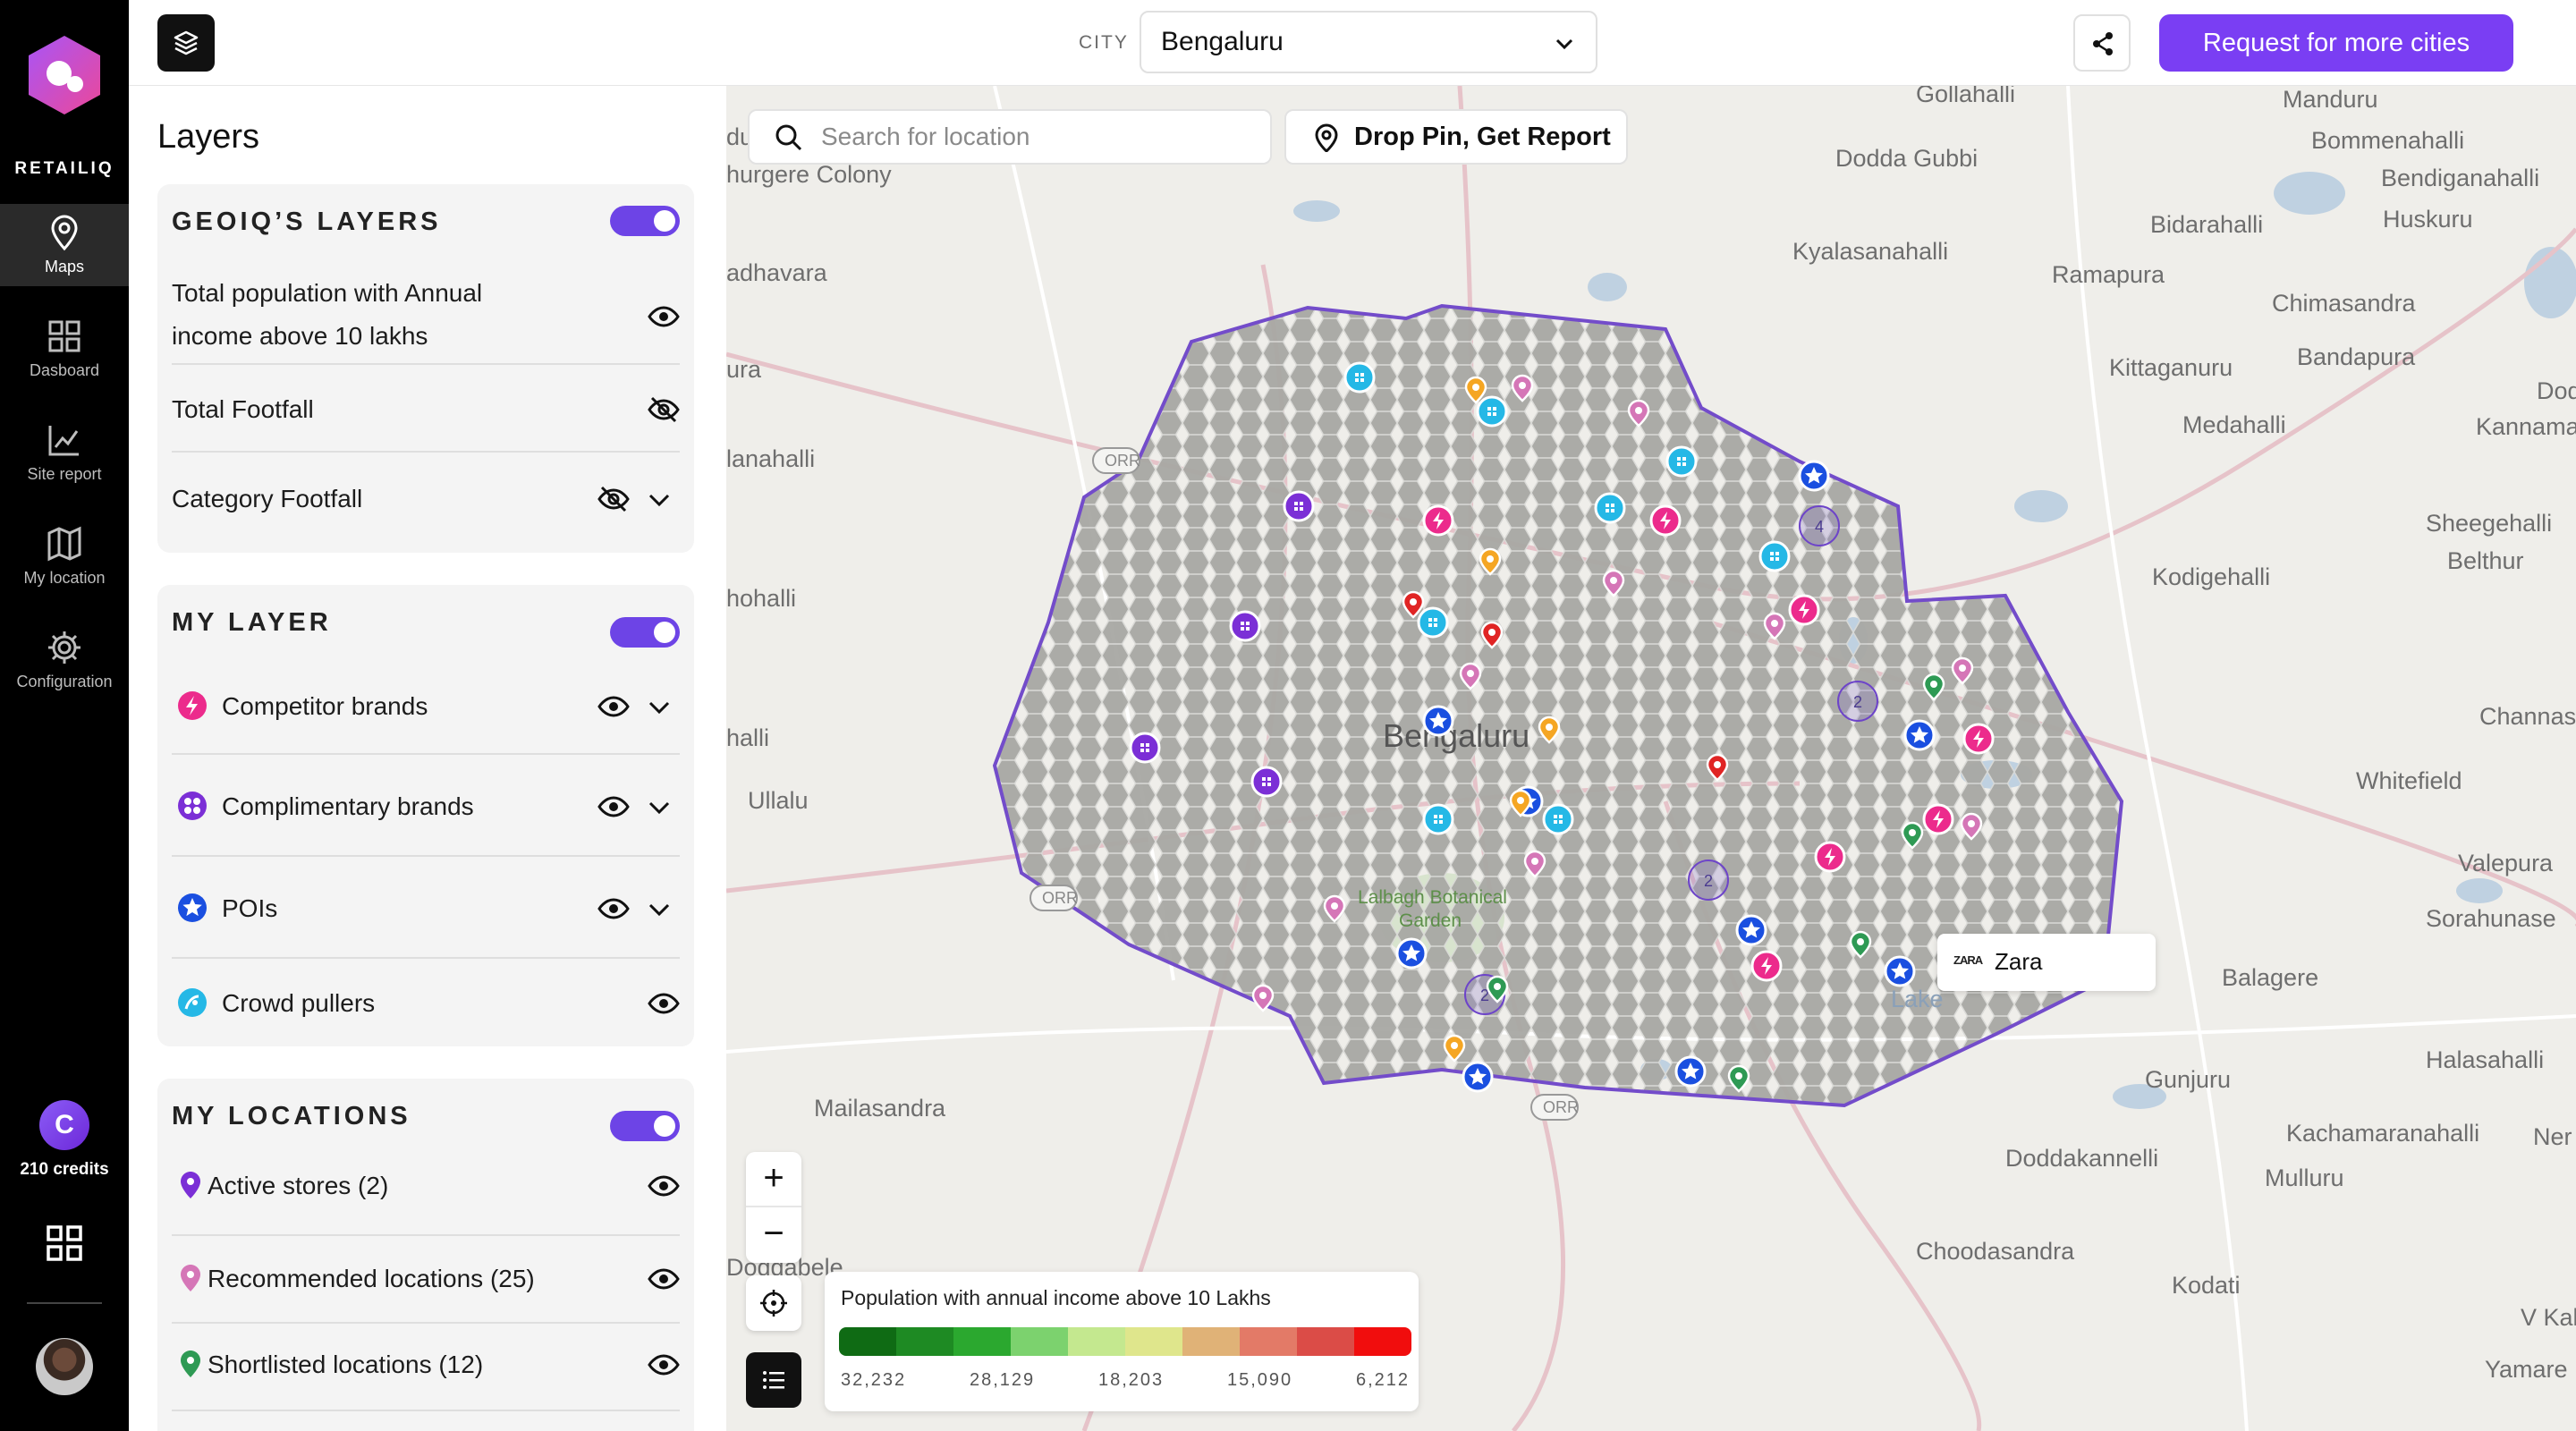 Image resolution: width=2576 pixels, height=1431 pixels. I want to click on layer-row-total-footfall: Total Footfall, so click(426, 410).